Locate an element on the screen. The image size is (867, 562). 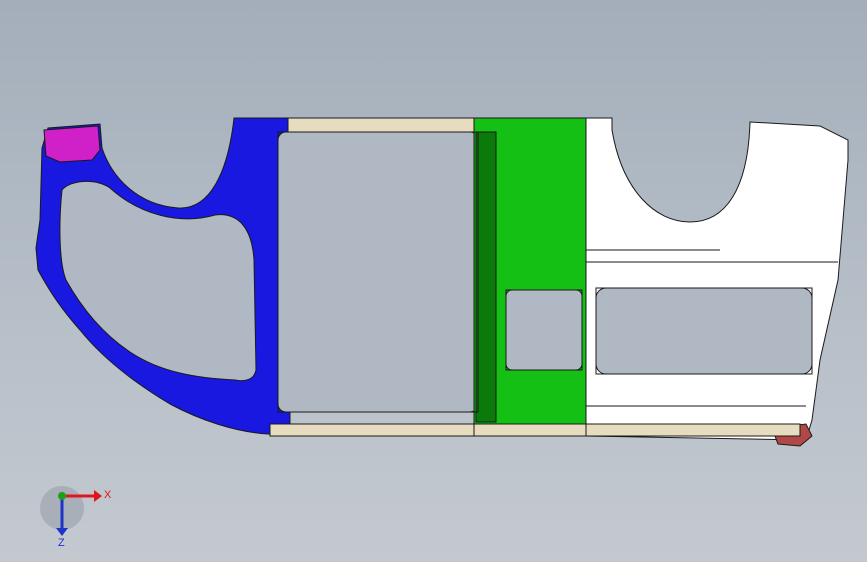
rear-window-opening is located at coordinates (704, 331).